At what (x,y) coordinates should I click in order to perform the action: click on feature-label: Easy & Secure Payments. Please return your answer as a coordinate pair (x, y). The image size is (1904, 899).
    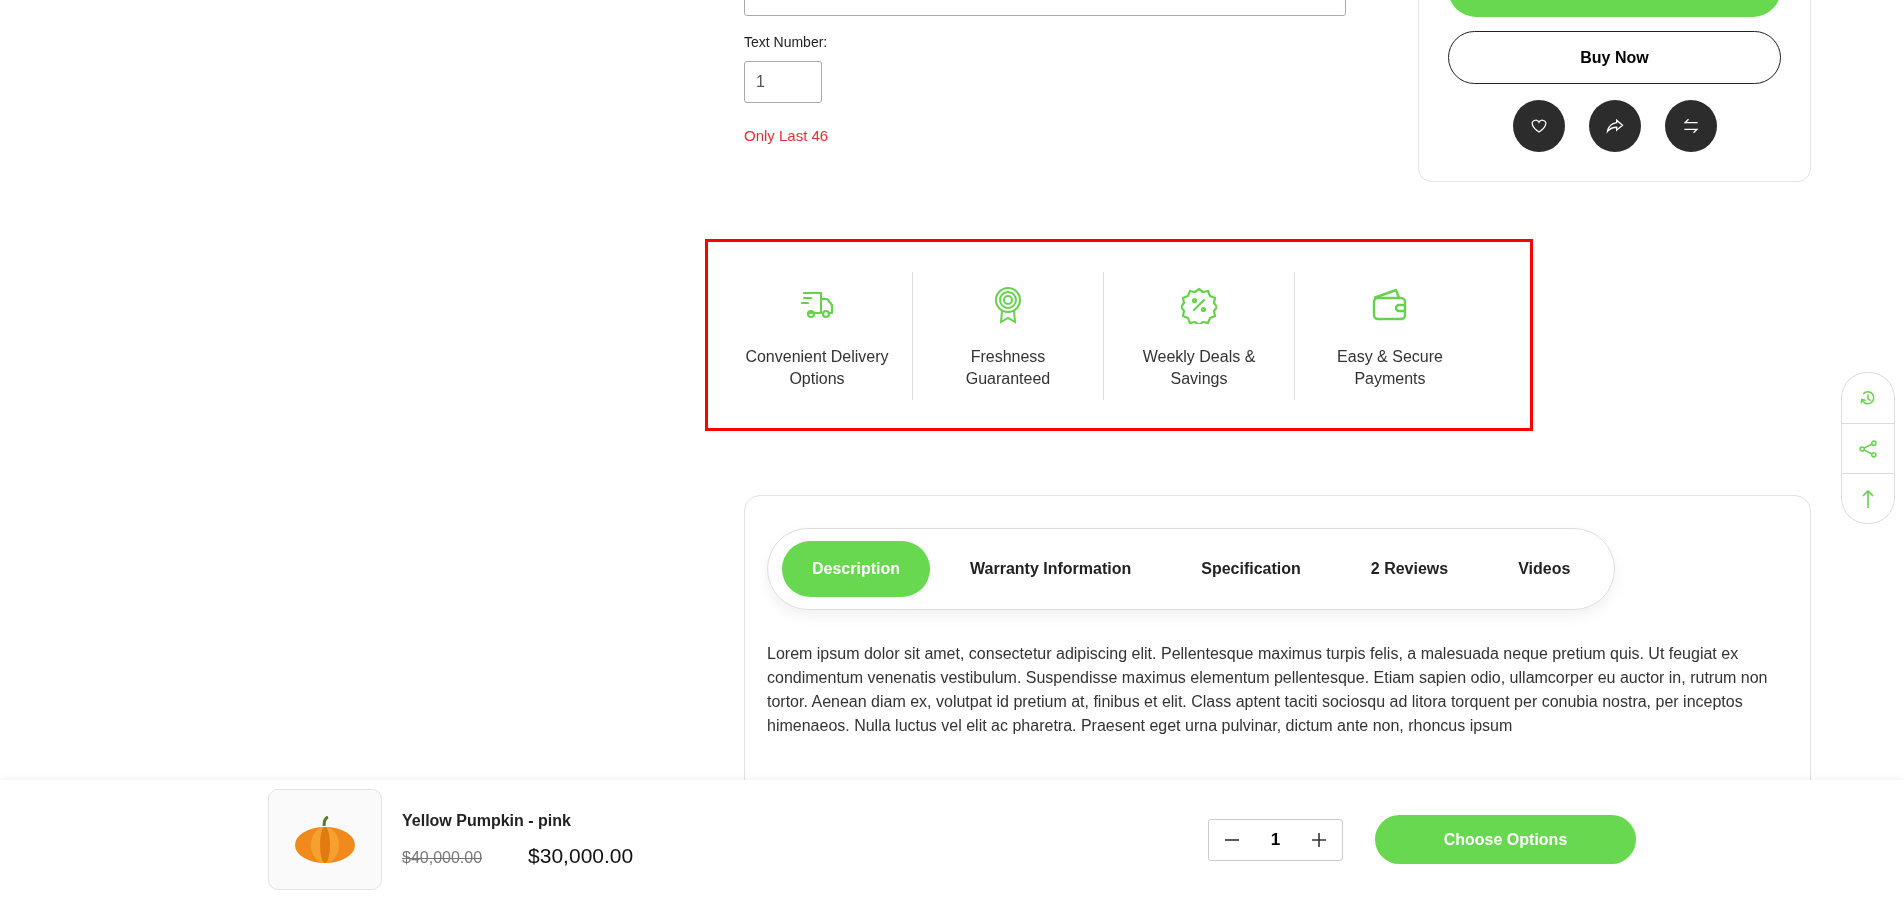
    Looking at the image, I should click on (1390, 368).